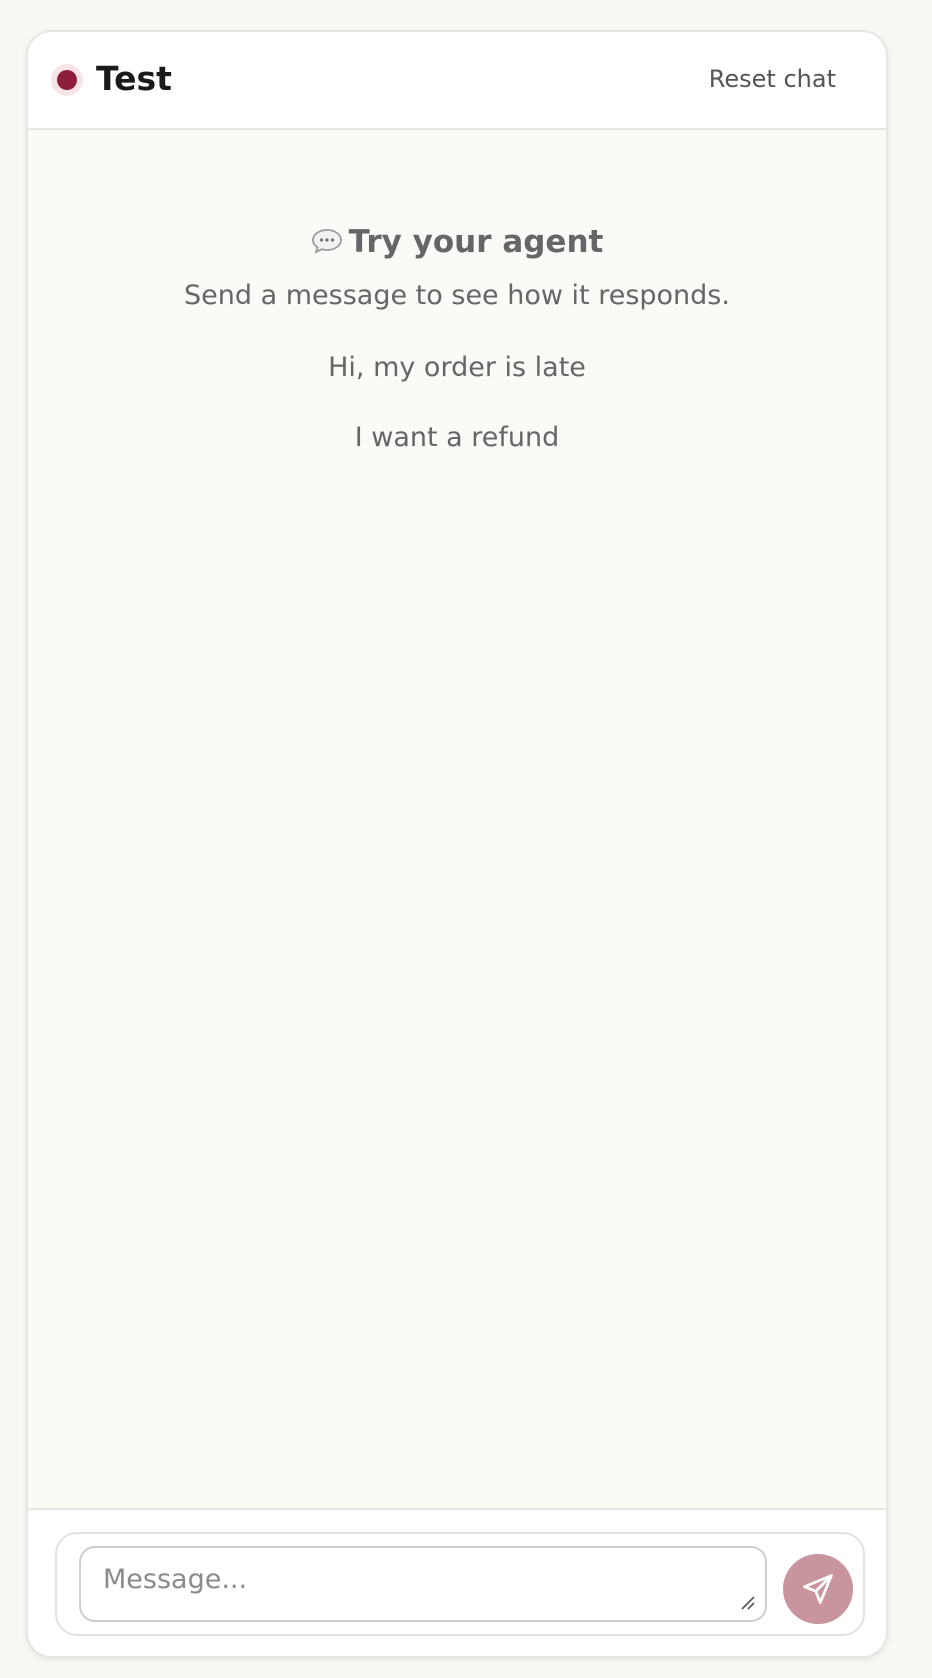 Image resolution: width=932 pixels, height=1678 pixels. What do you see at coordinates (457, 81) in the screenshot?
I see `chat-header: Test Reset chat` at bounding box center [457, 81].